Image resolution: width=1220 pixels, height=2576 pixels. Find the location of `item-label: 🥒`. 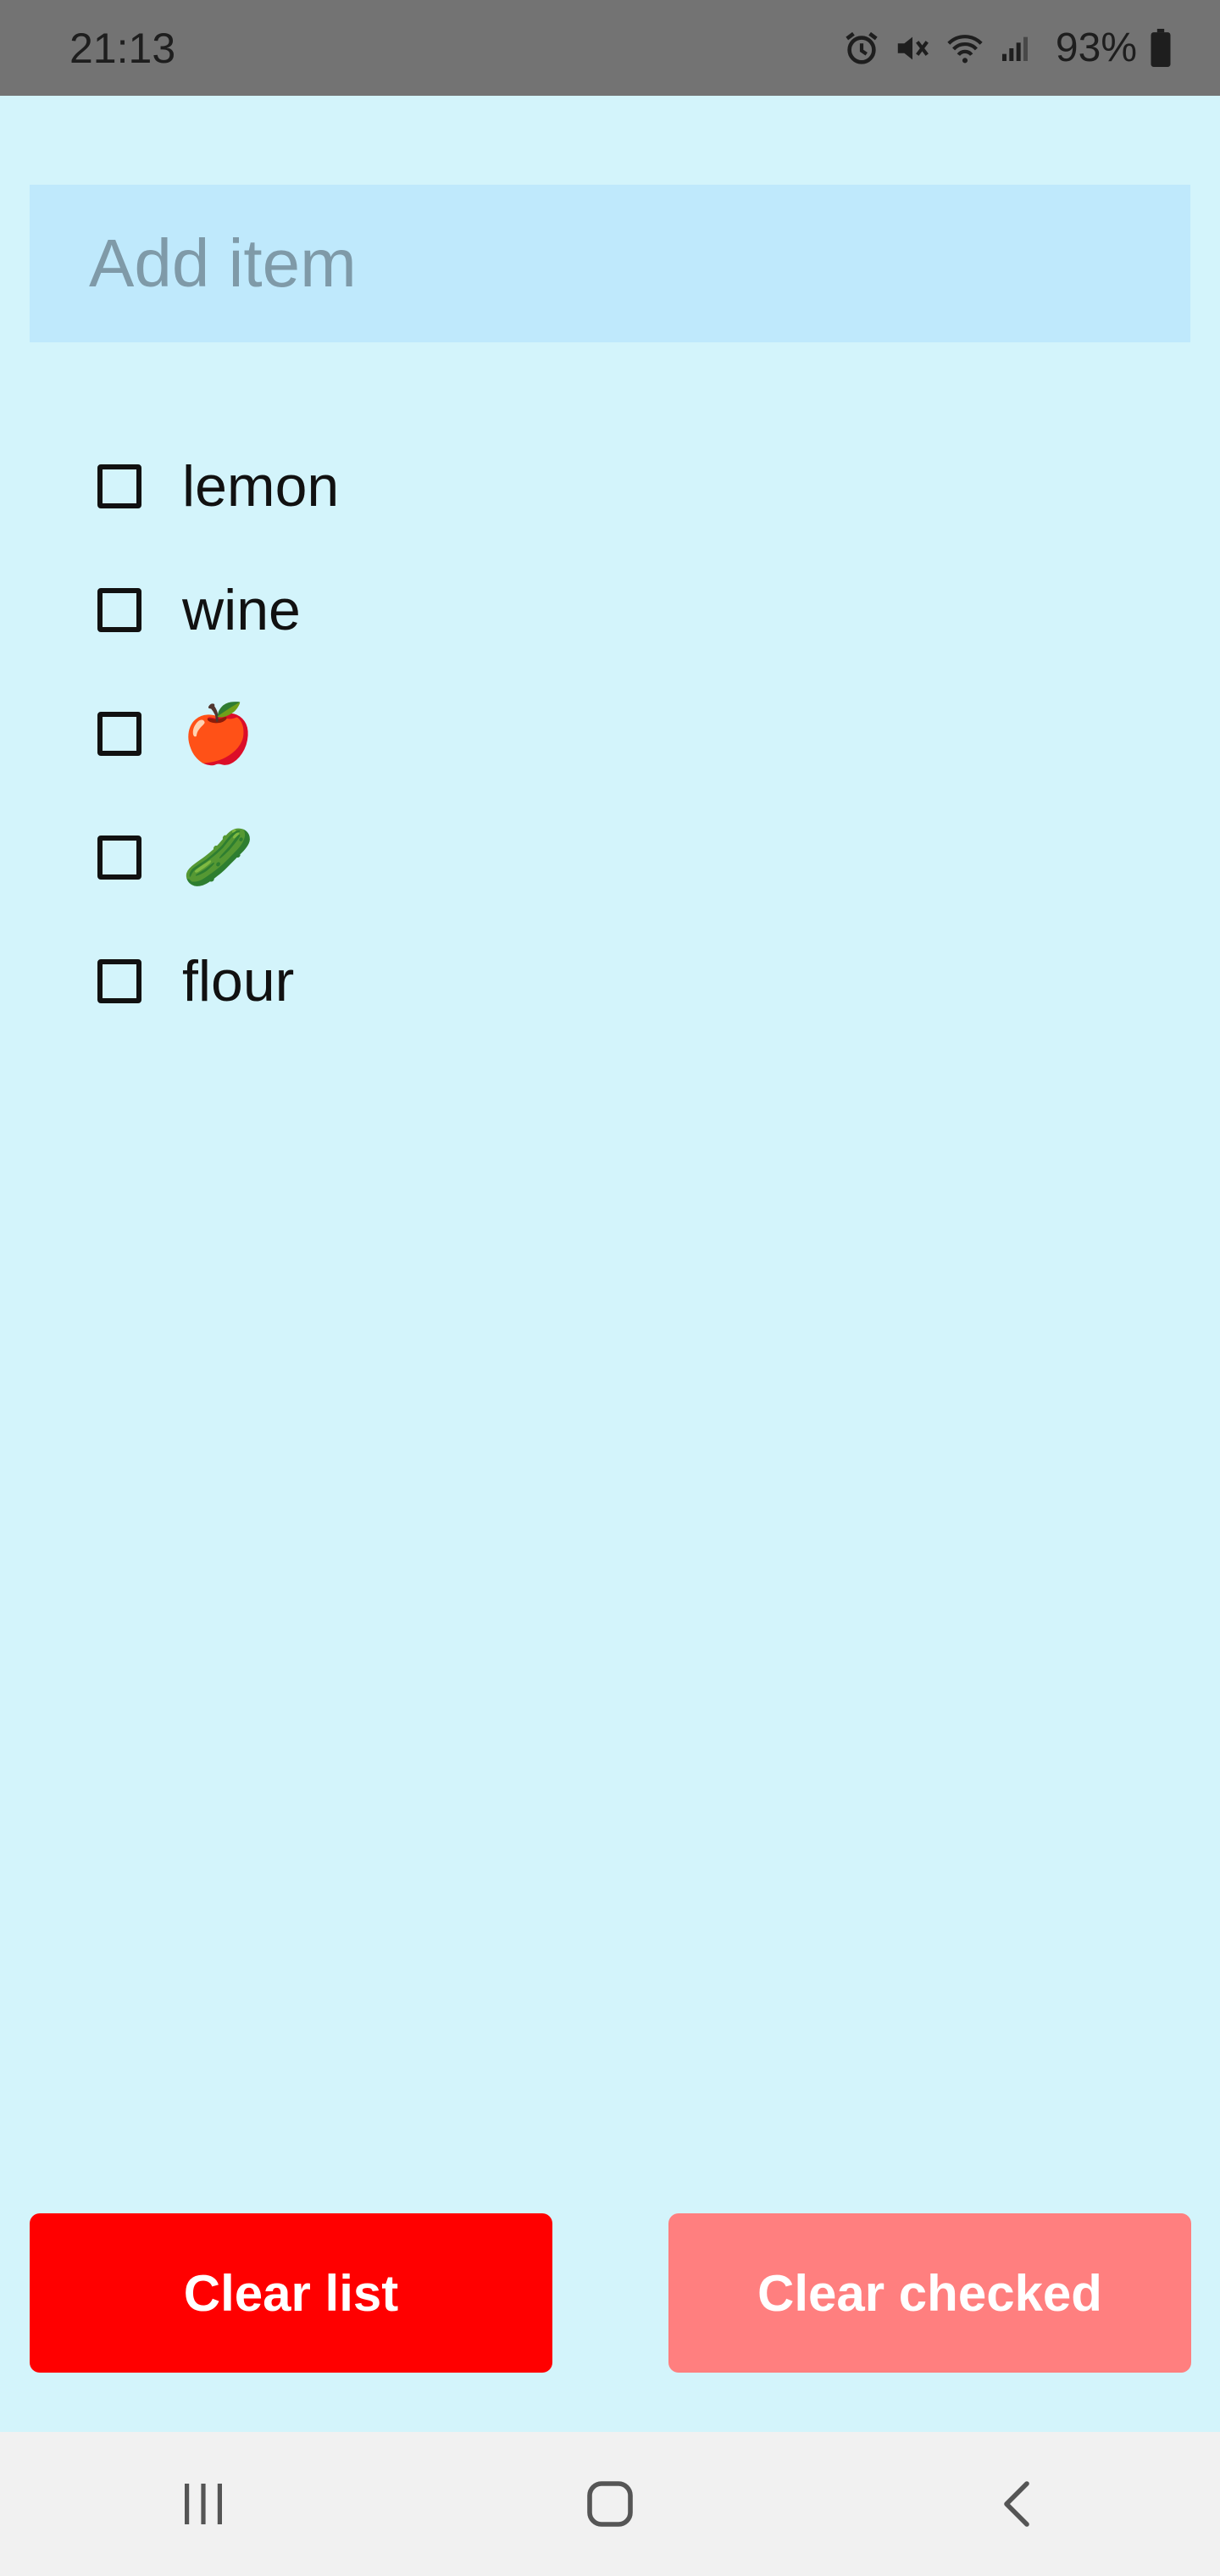

item-label: 🥒 is located at coordinates (218, 857).